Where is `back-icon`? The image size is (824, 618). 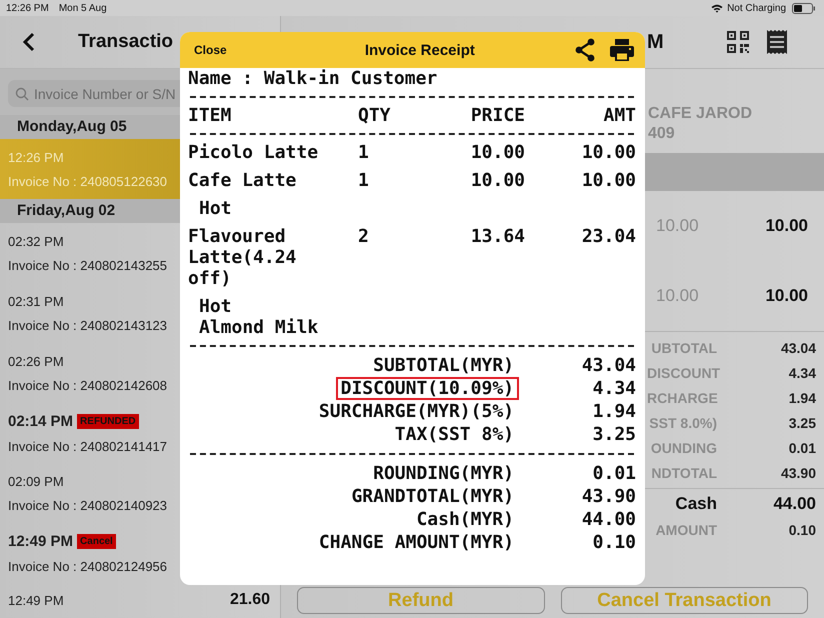 back-icon is located at coordinates (29, 42).